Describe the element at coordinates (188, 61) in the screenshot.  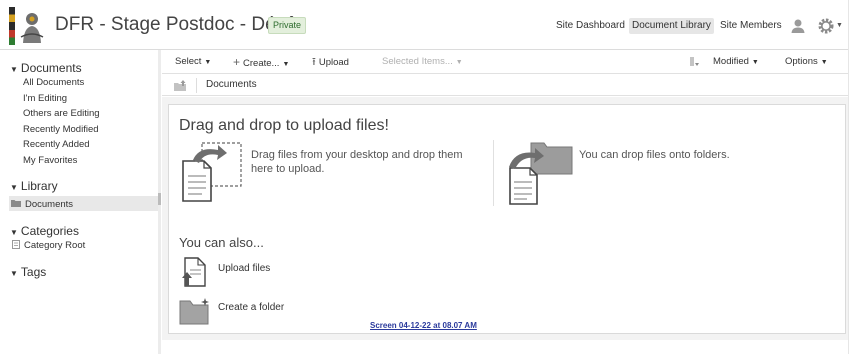
I see `select-label: Select` at that location.